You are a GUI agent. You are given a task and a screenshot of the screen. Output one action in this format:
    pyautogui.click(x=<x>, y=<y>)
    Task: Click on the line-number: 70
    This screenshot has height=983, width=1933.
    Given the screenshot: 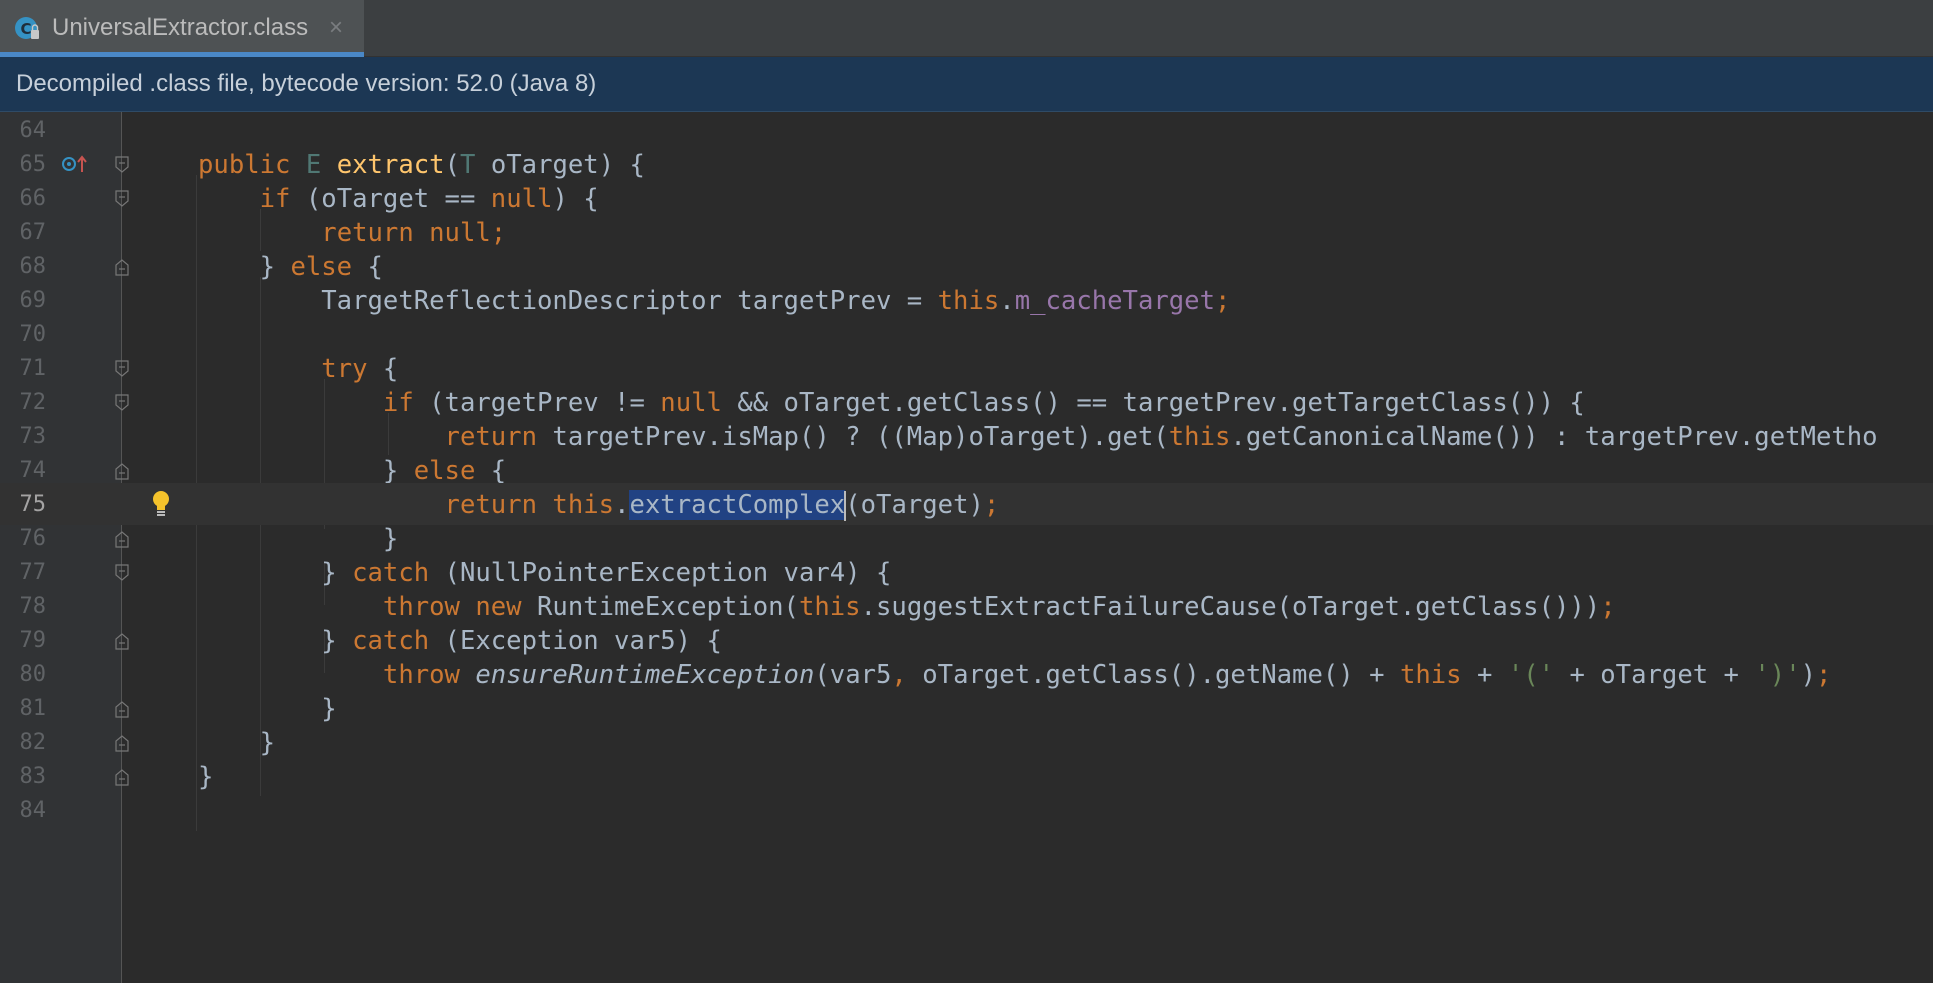 What is the action you would take?
    pyautogui.click(x=33, y=334)
    